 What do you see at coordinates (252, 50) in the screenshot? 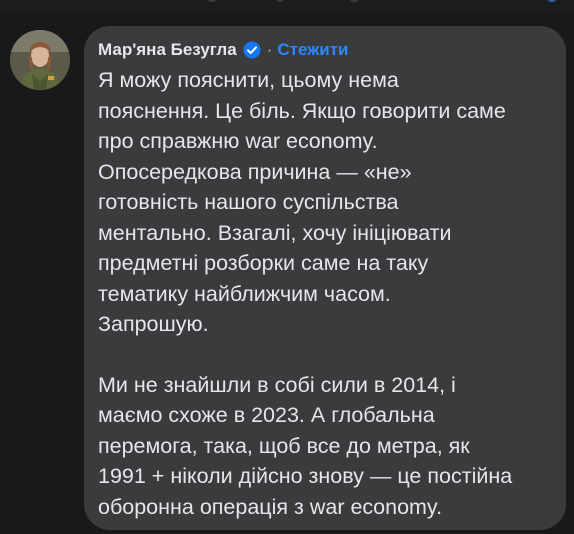
I see `verified-badge-icon` at bounding box center [252, 50].